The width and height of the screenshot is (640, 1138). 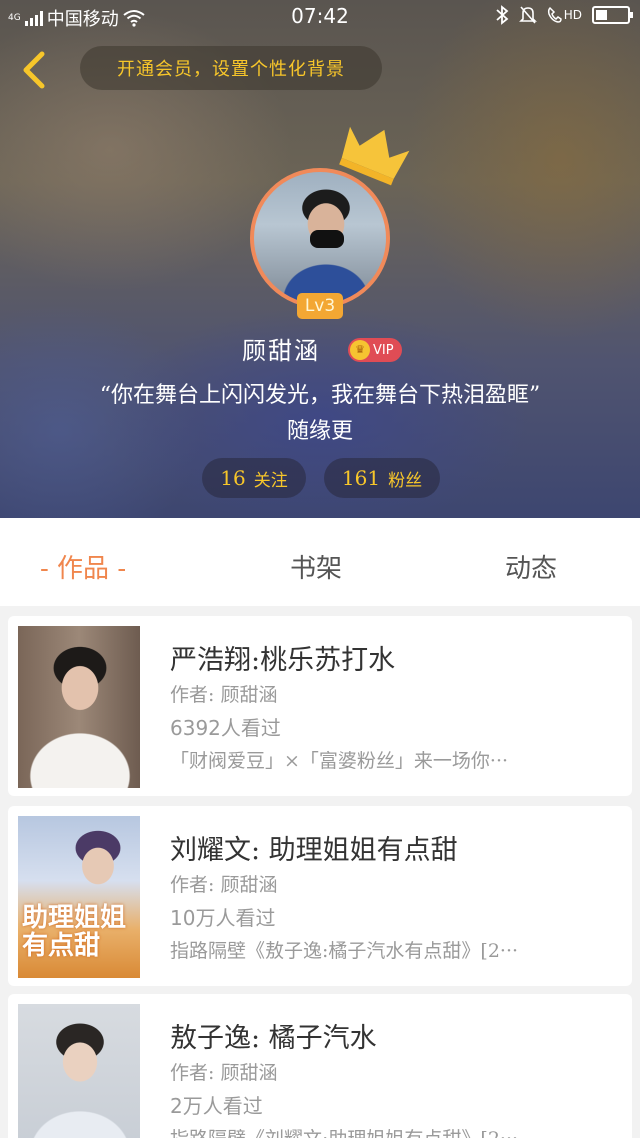 What do you see at coordinates (225, 728) in the screenshot?
I see `book-view-count: 6392人看过` at bounding box center [225, 728].